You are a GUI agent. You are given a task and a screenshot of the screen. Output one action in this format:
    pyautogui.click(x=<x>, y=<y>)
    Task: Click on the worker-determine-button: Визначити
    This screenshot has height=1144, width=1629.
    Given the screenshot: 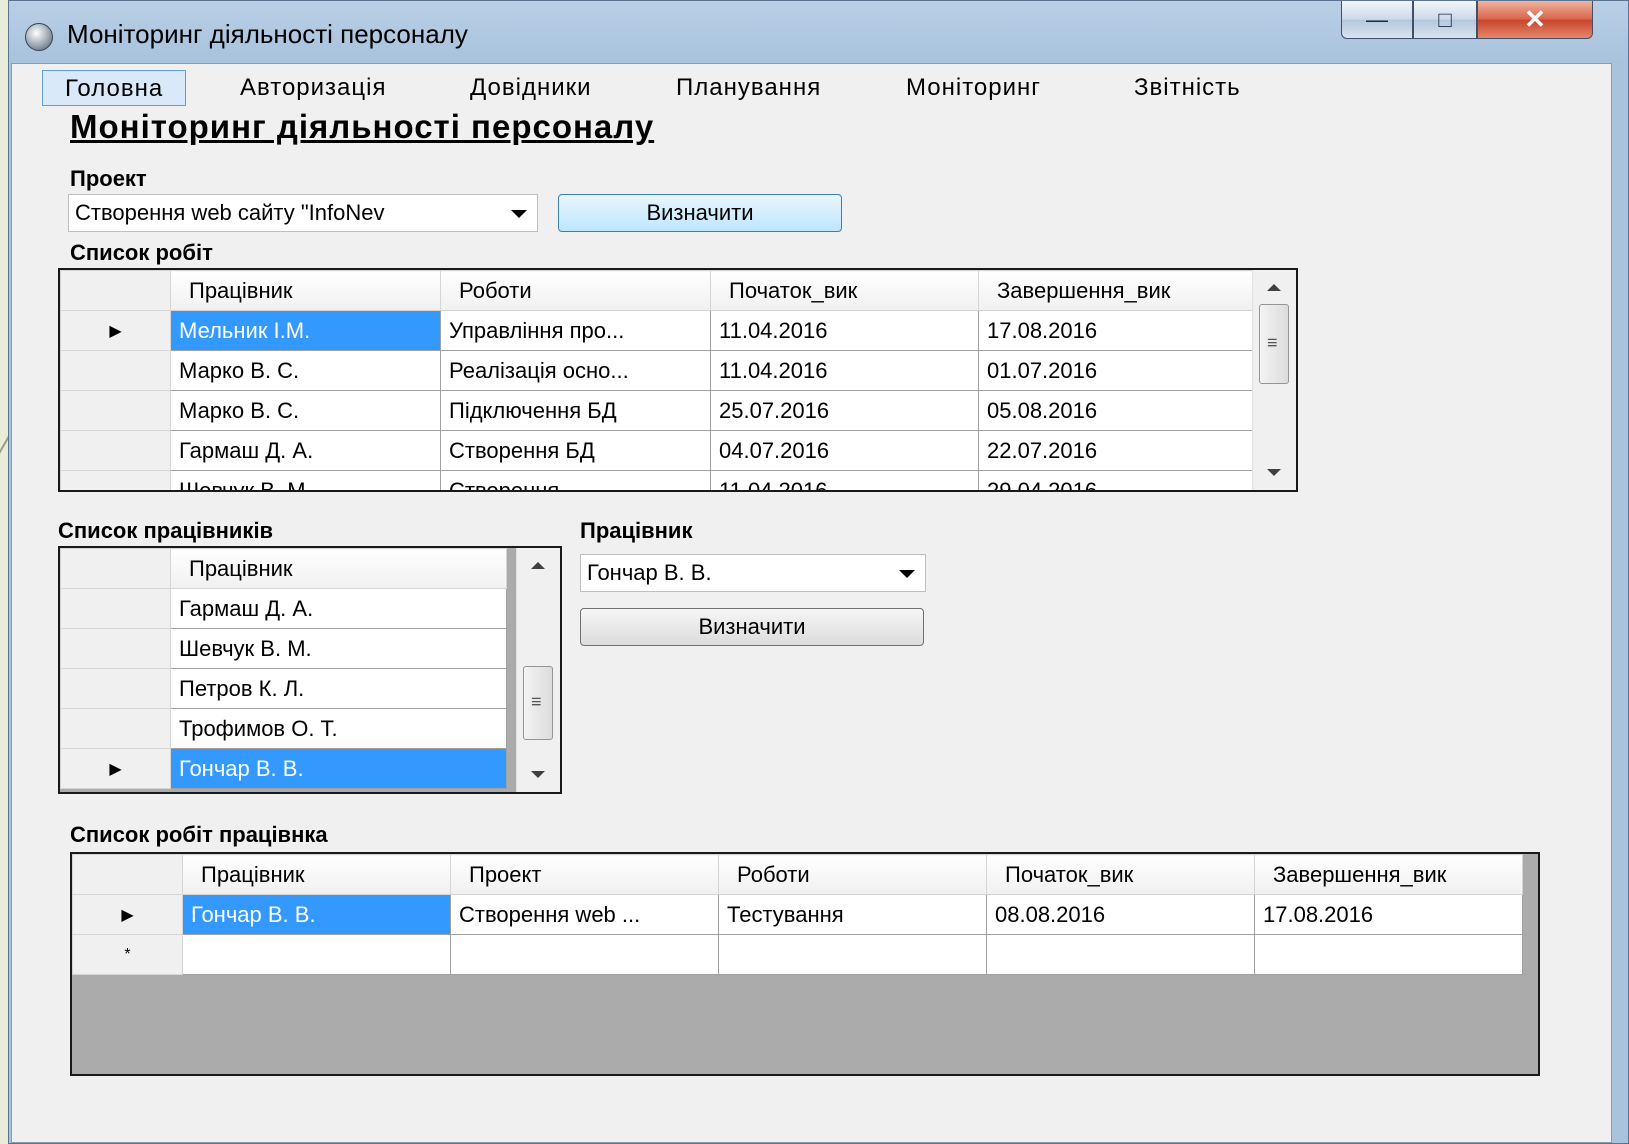 What is the action you would take?
    pyautogui.click(x=752, y=627)
    